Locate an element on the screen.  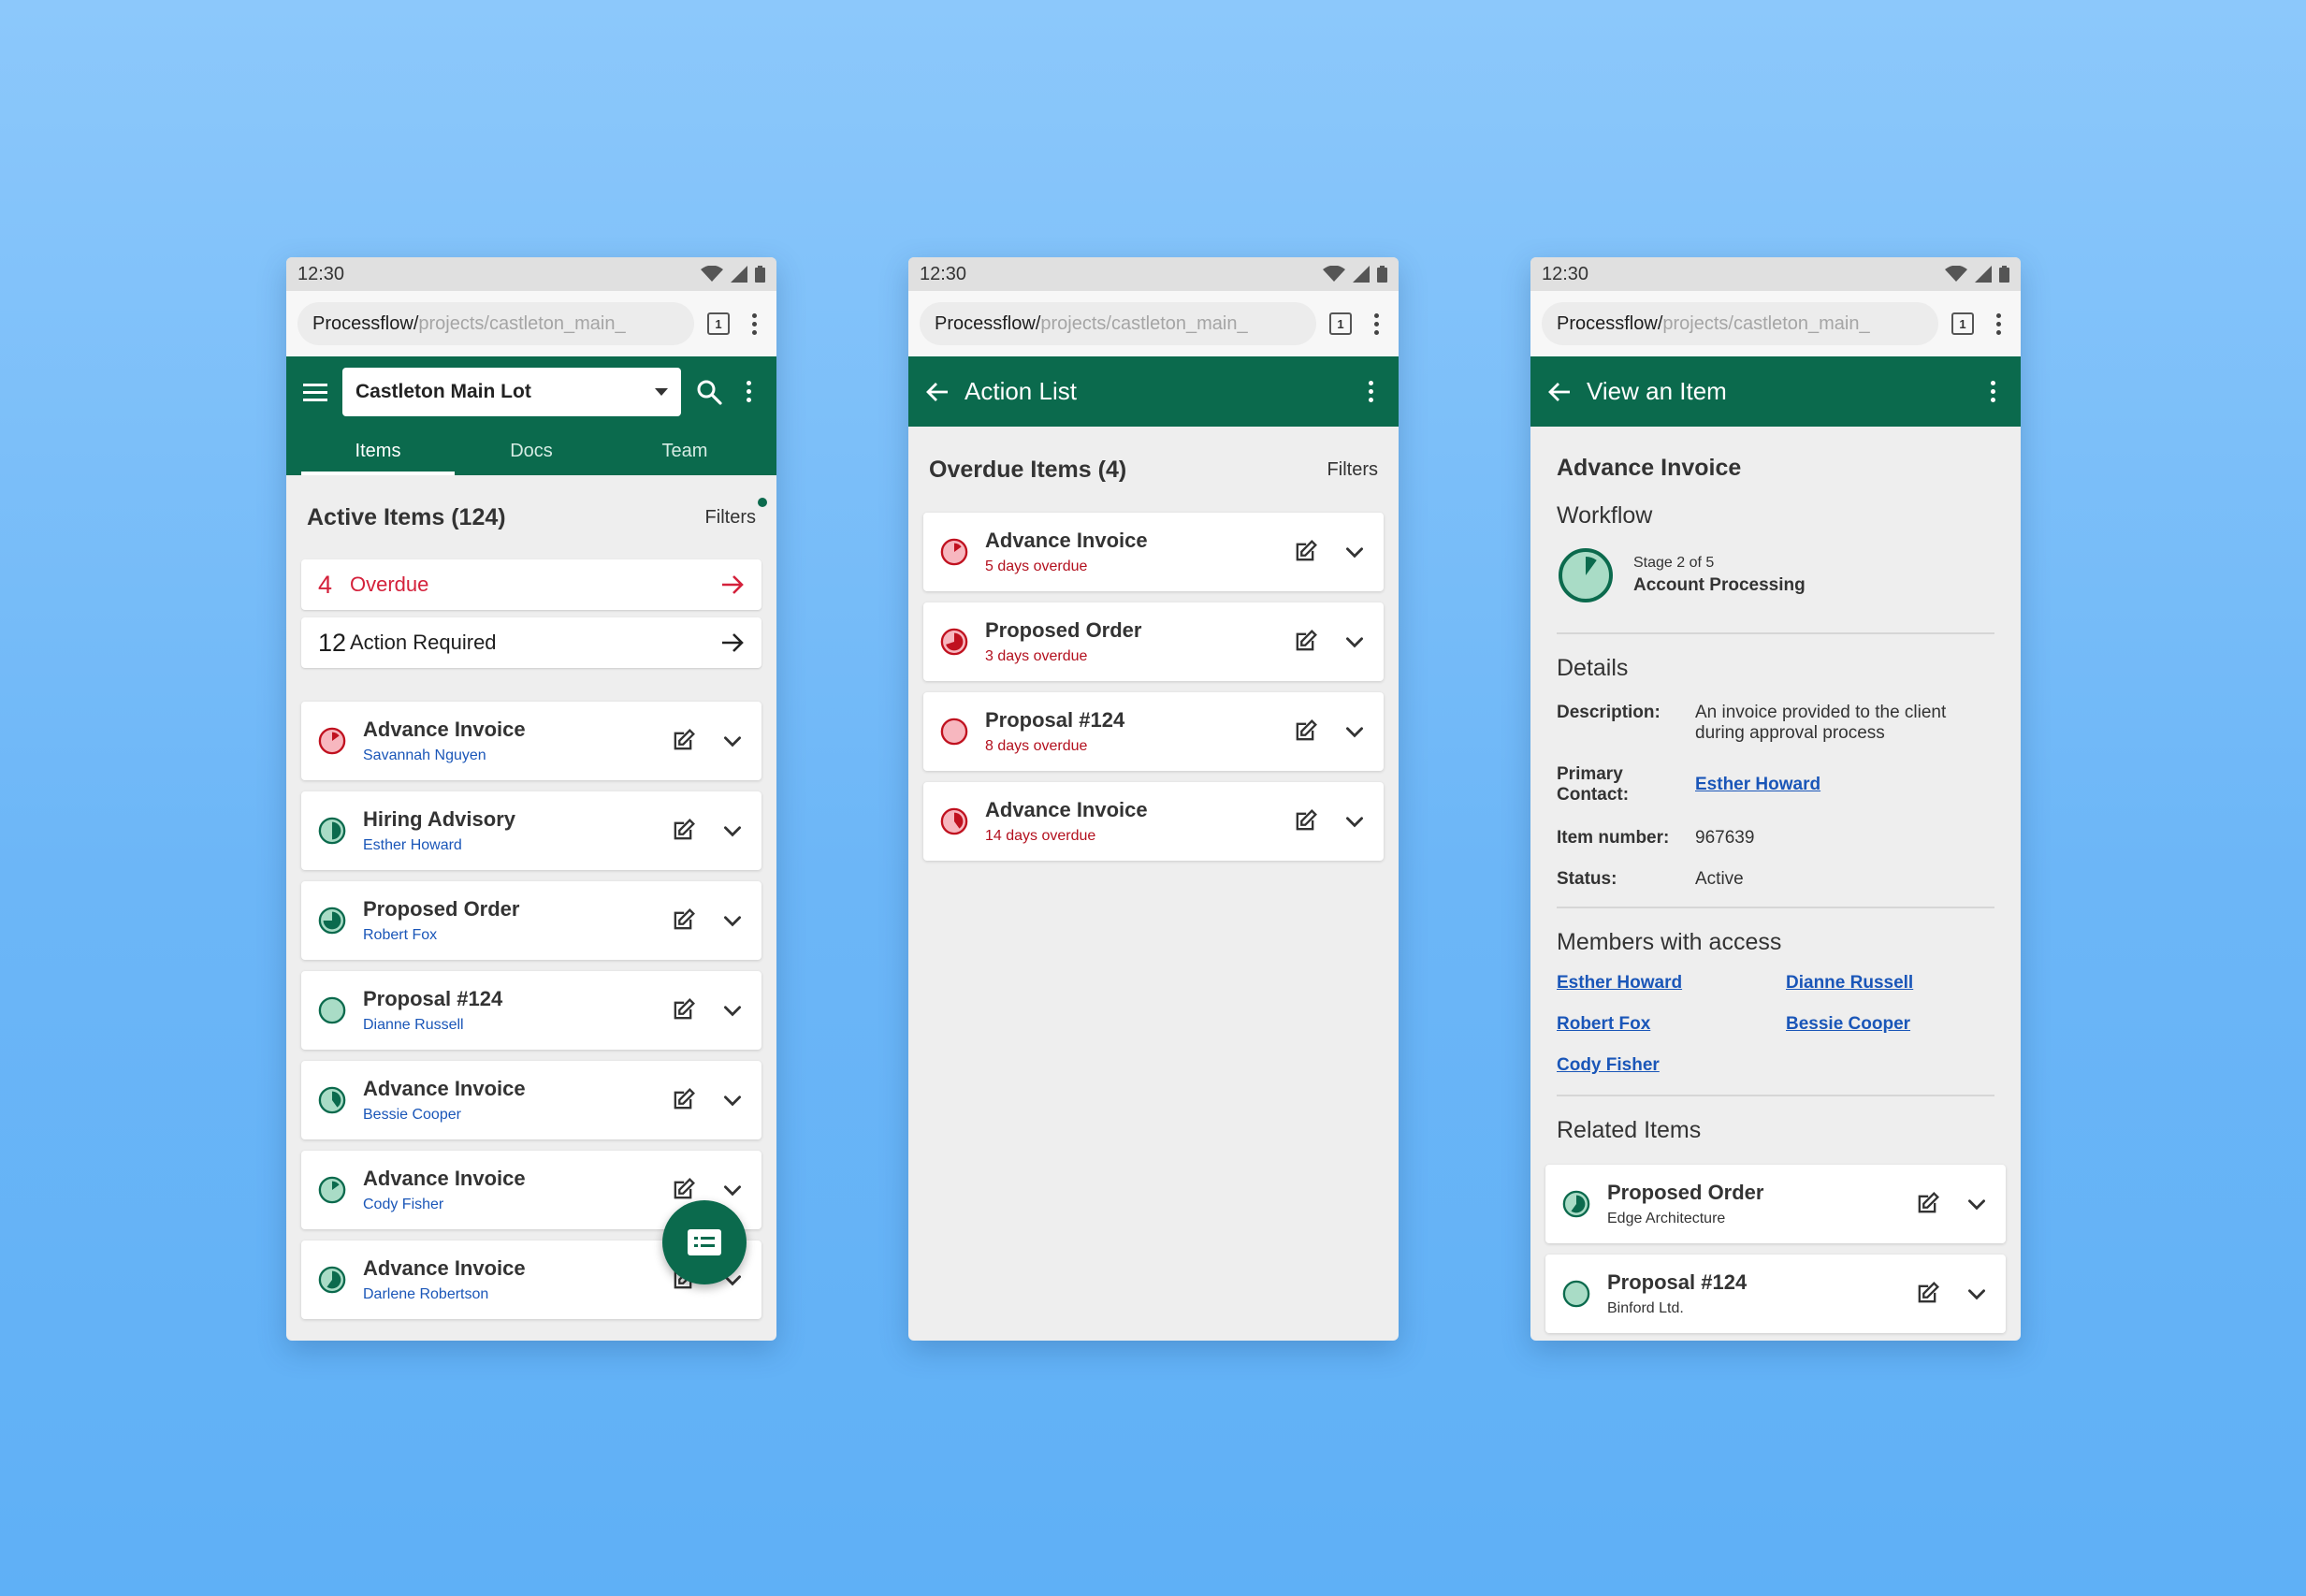
overdue-summary: 4 Overdue is located at coordinates (531, 584).